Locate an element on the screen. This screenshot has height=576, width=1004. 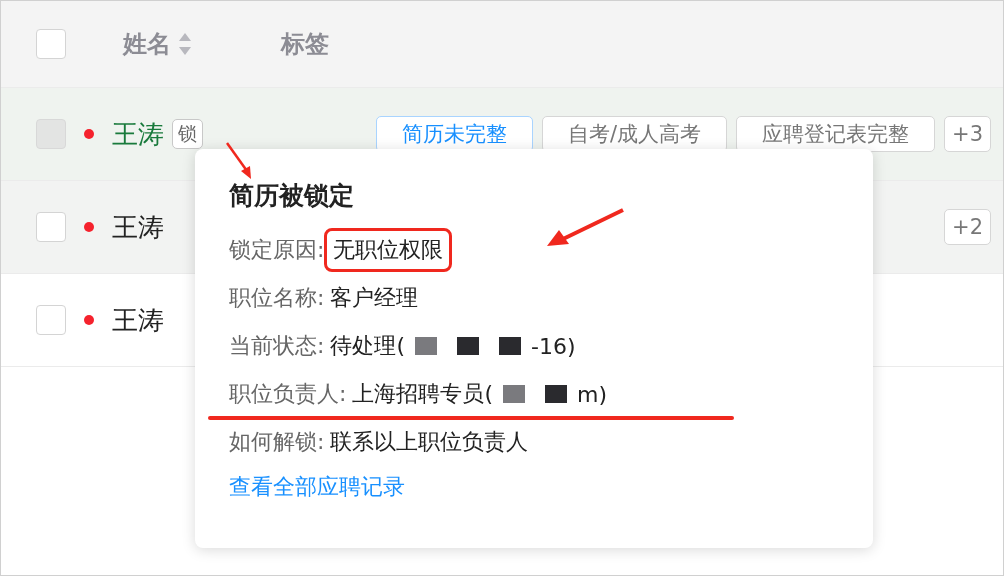
field-value: 客户经理 is located at coordinates (374, 298).